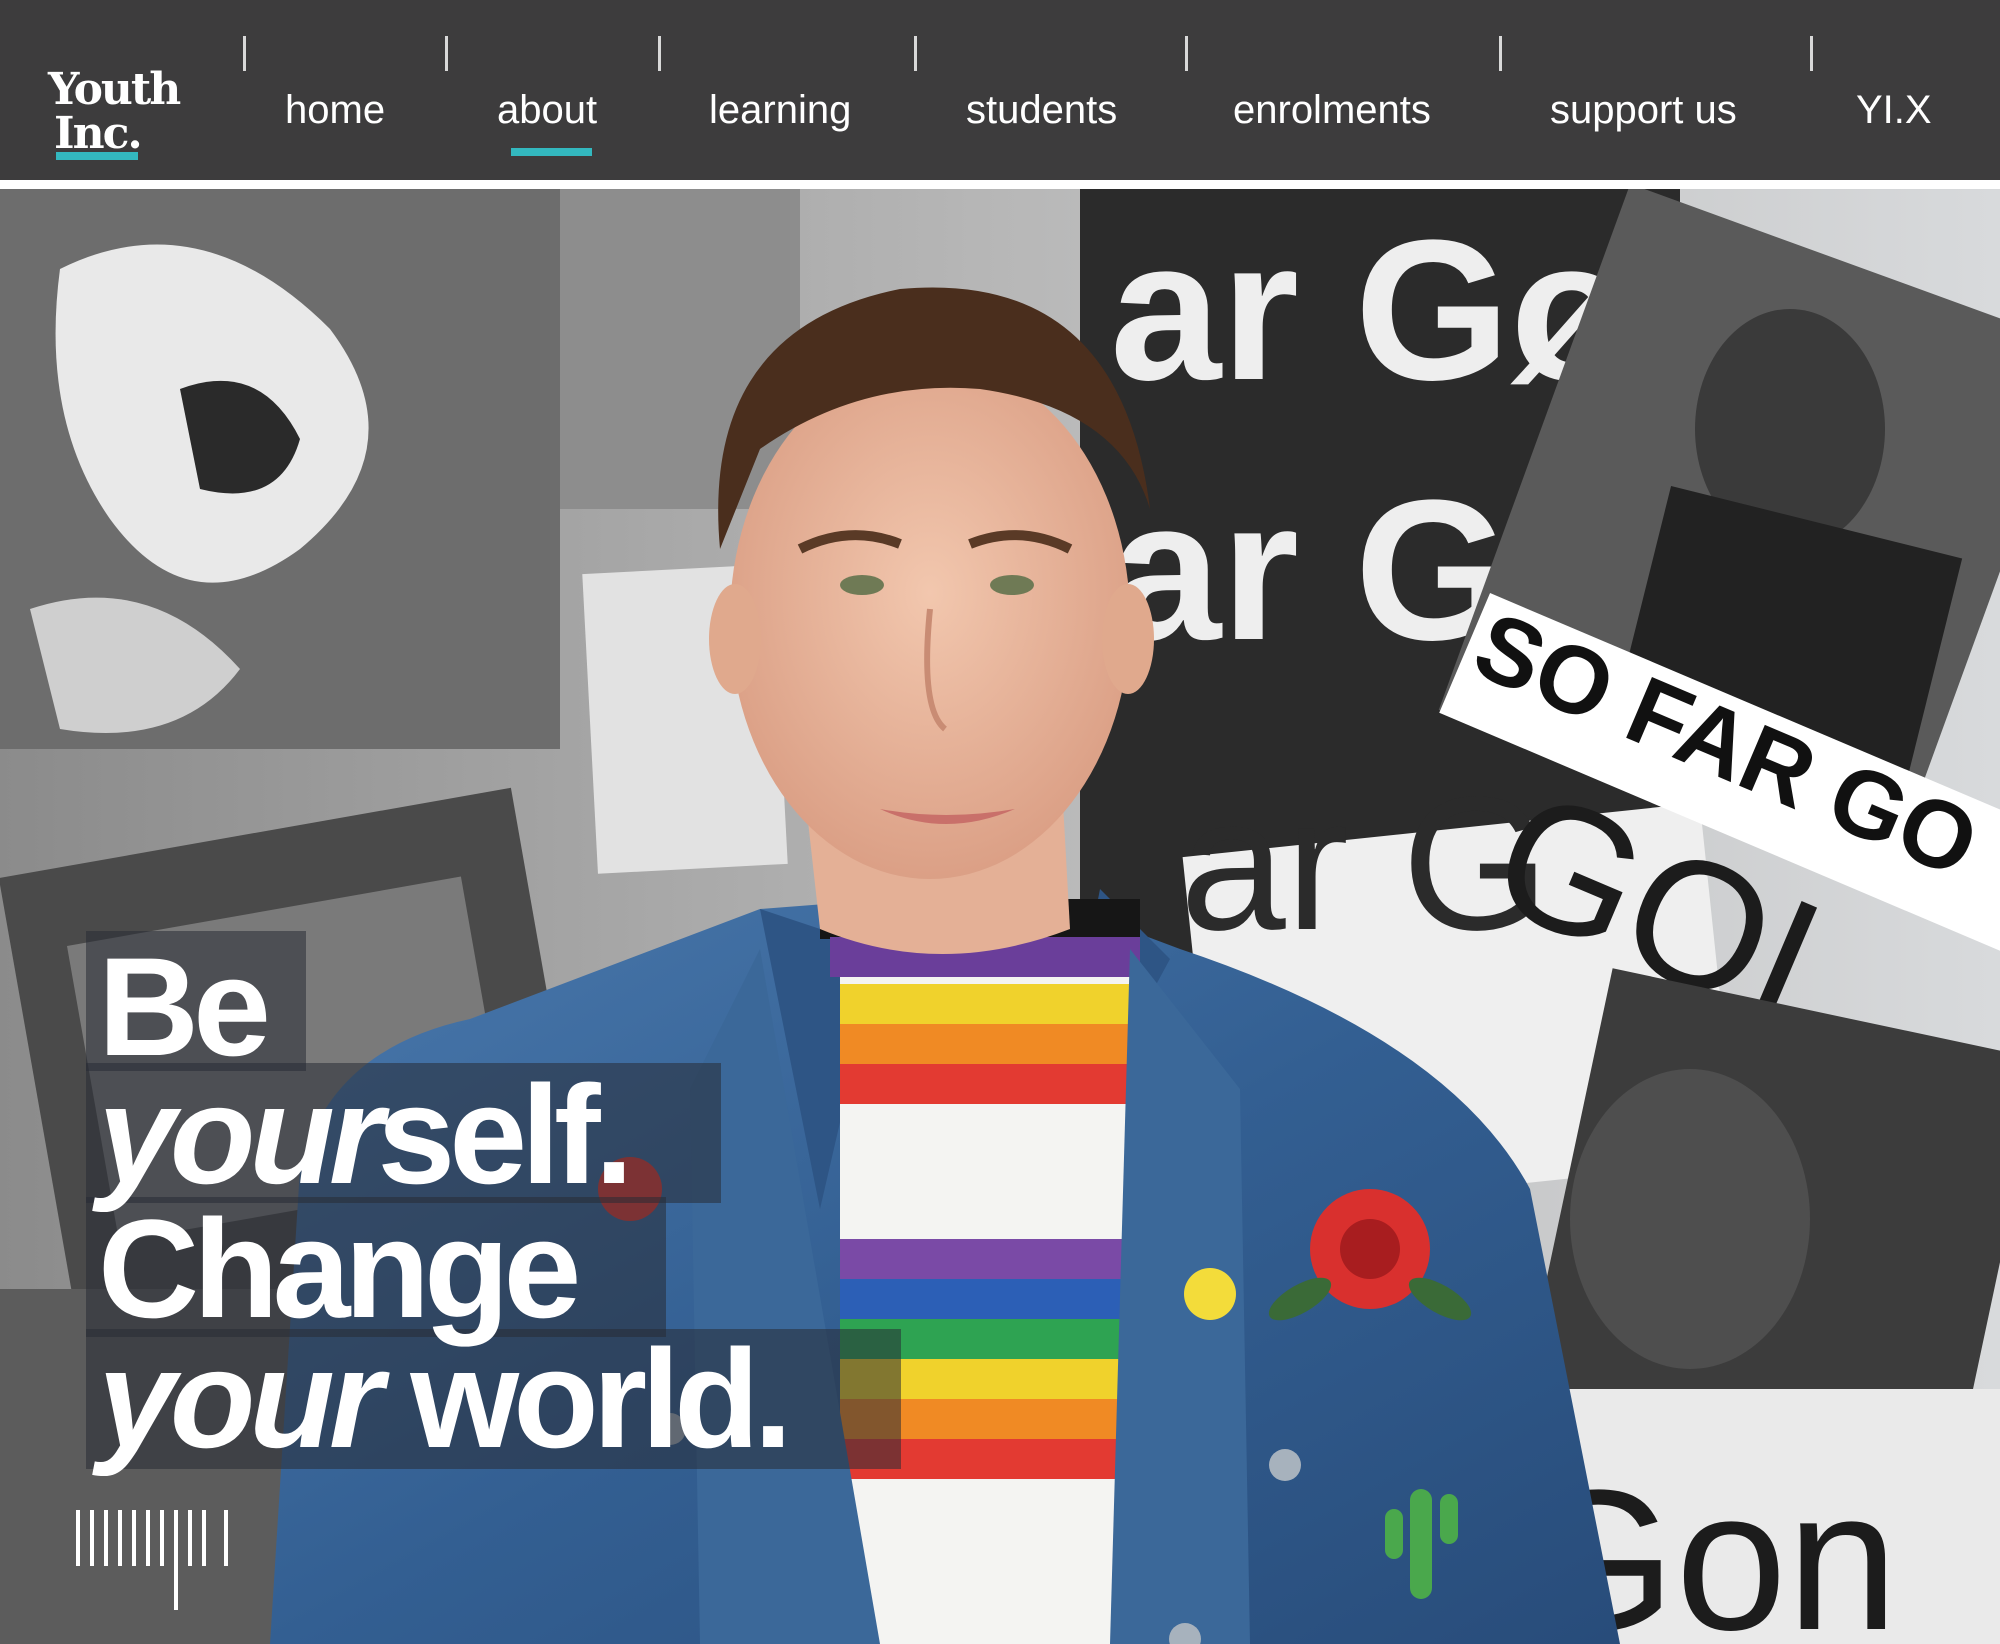 The image size is (2000, 1644). What do you see at coordinates (339, 1269) in the screenshot?
I see `headline-line-3: Change` at bounding box center [339, 1269].